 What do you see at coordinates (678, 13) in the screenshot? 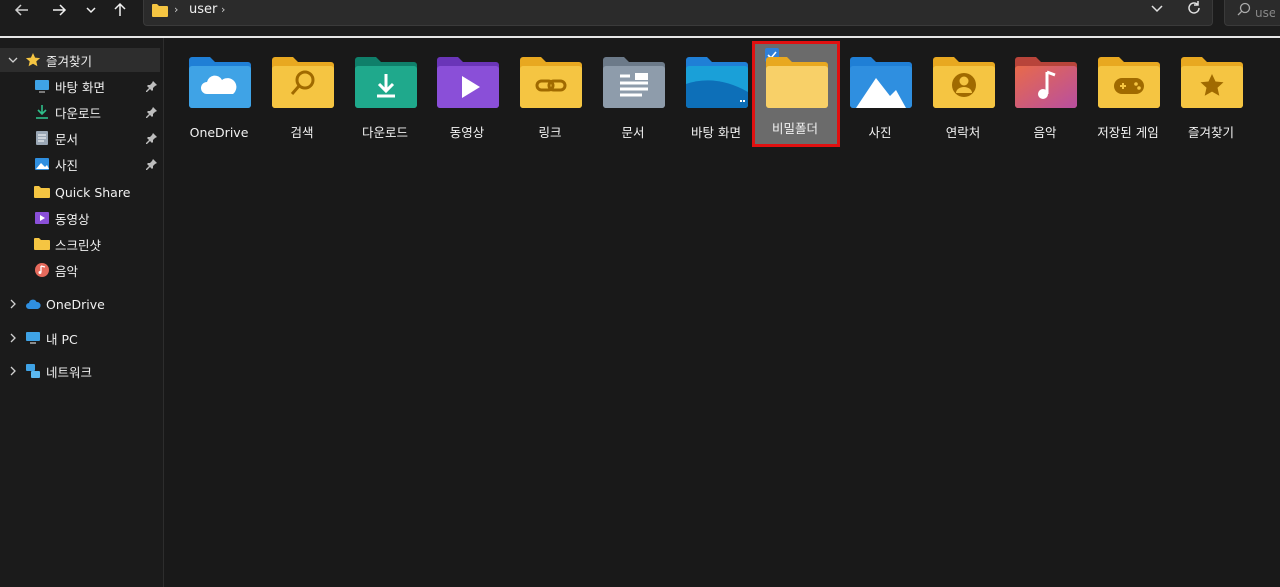
I see `address-bar: › user ›` at bounding box center [678, 13].